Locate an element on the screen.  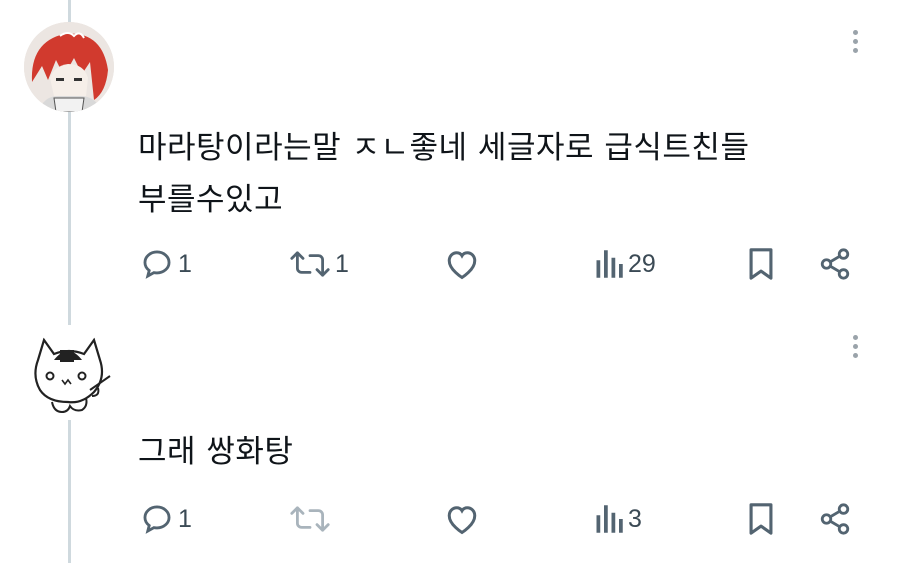
tweet-text: 마라탕이라는말 ㅈㄴ좋네 세글자로 급식트친들 부를수있고 is located at coordinates (443, 174).